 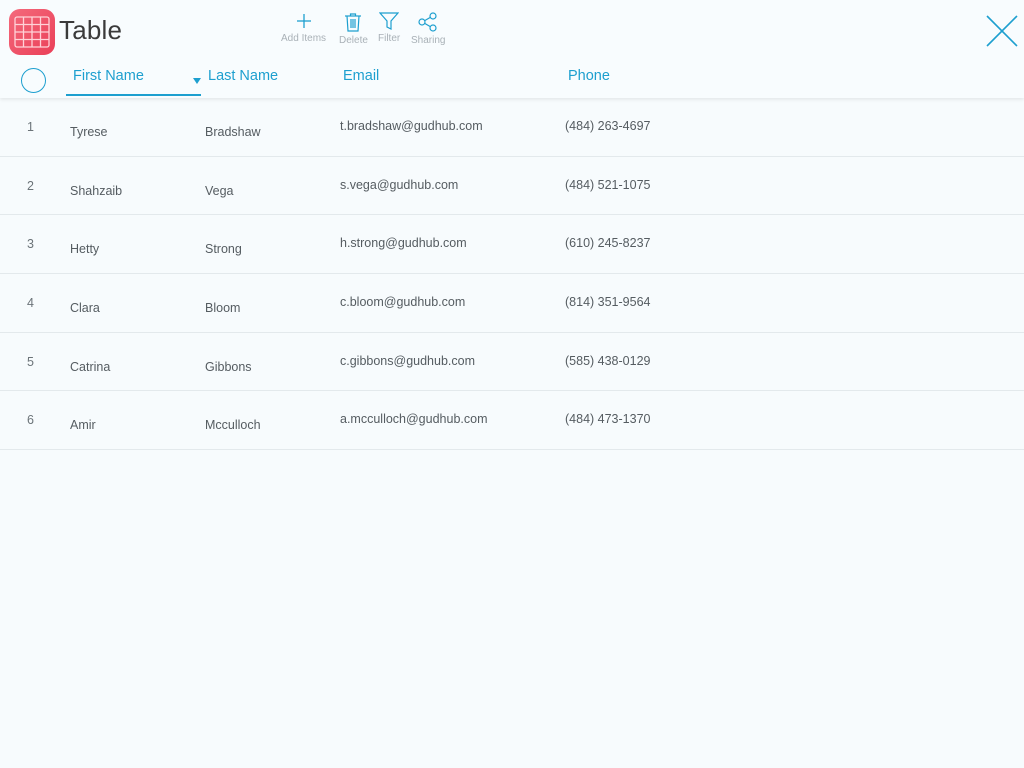 What do you see at coordinates (108, 76) in the screenshot?
I see `column-header-first-name: First Name` at bounding box center [108, 76].